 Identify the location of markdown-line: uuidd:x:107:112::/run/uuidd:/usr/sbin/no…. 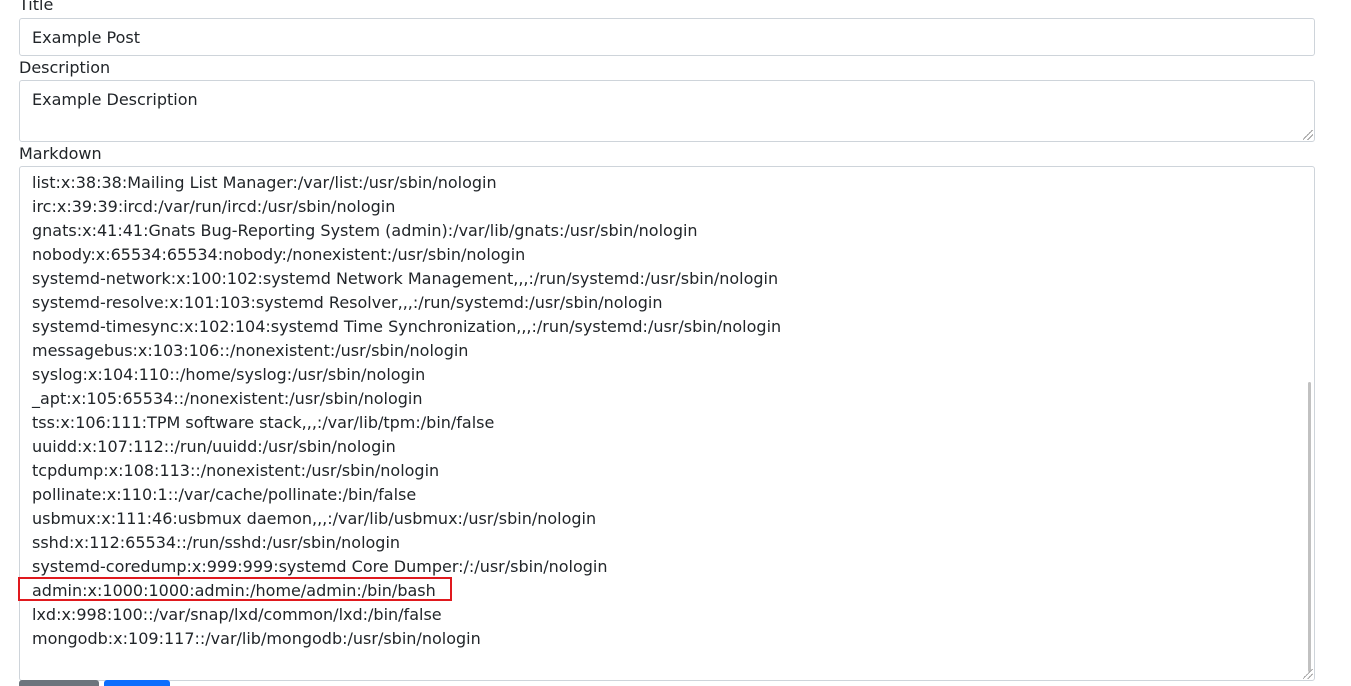
(214, 446).